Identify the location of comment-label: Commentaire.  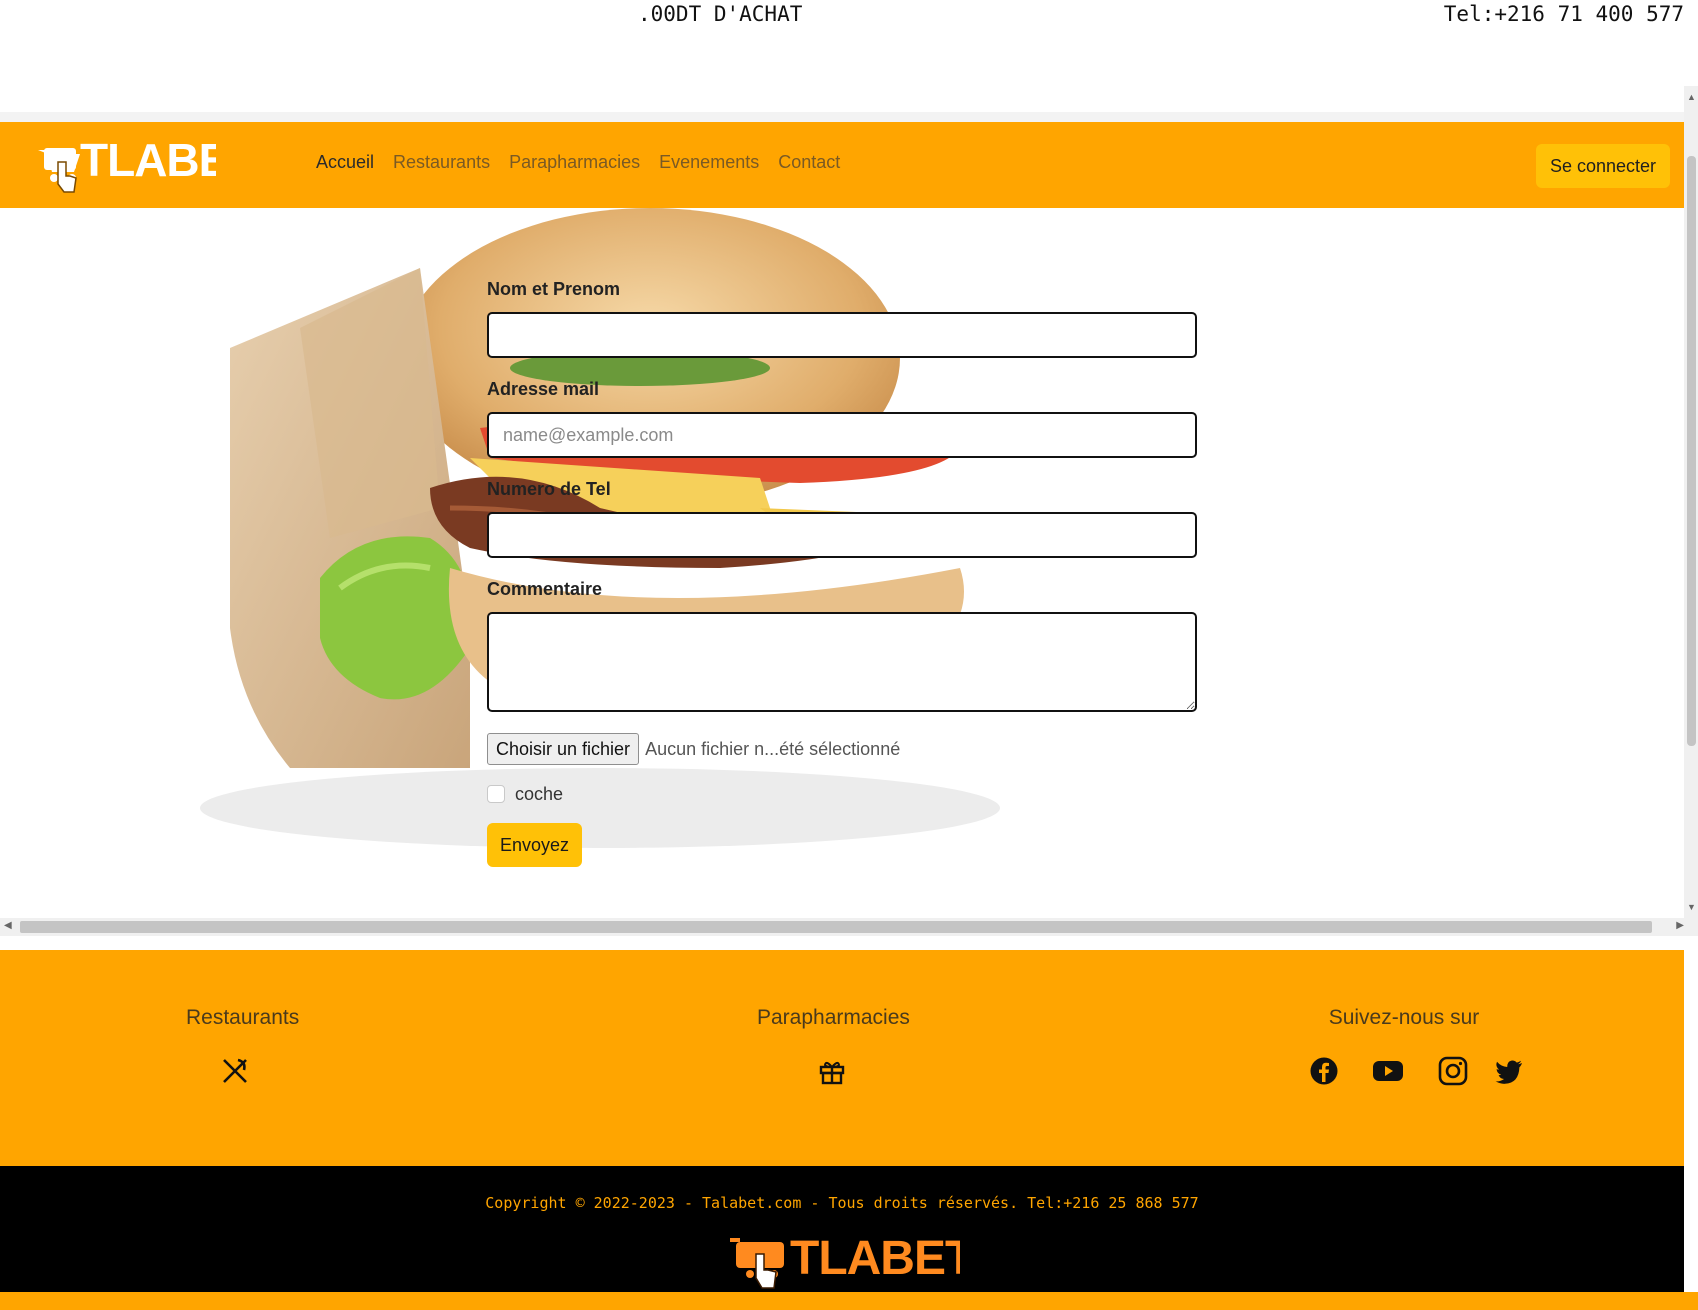
(545, 589).